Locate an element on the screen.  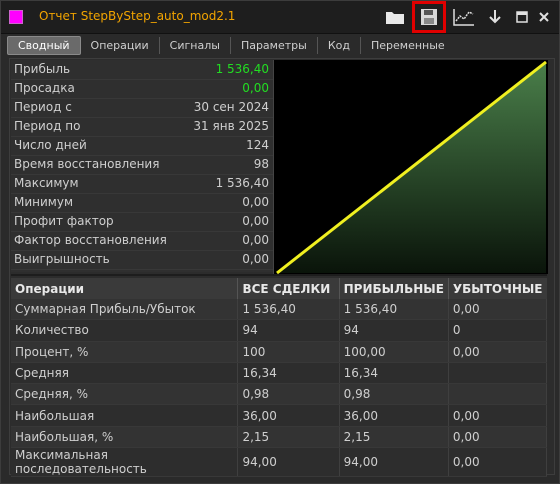
summary-row-minimum: Минимум 0,00 is located at coordinates (142, 203).